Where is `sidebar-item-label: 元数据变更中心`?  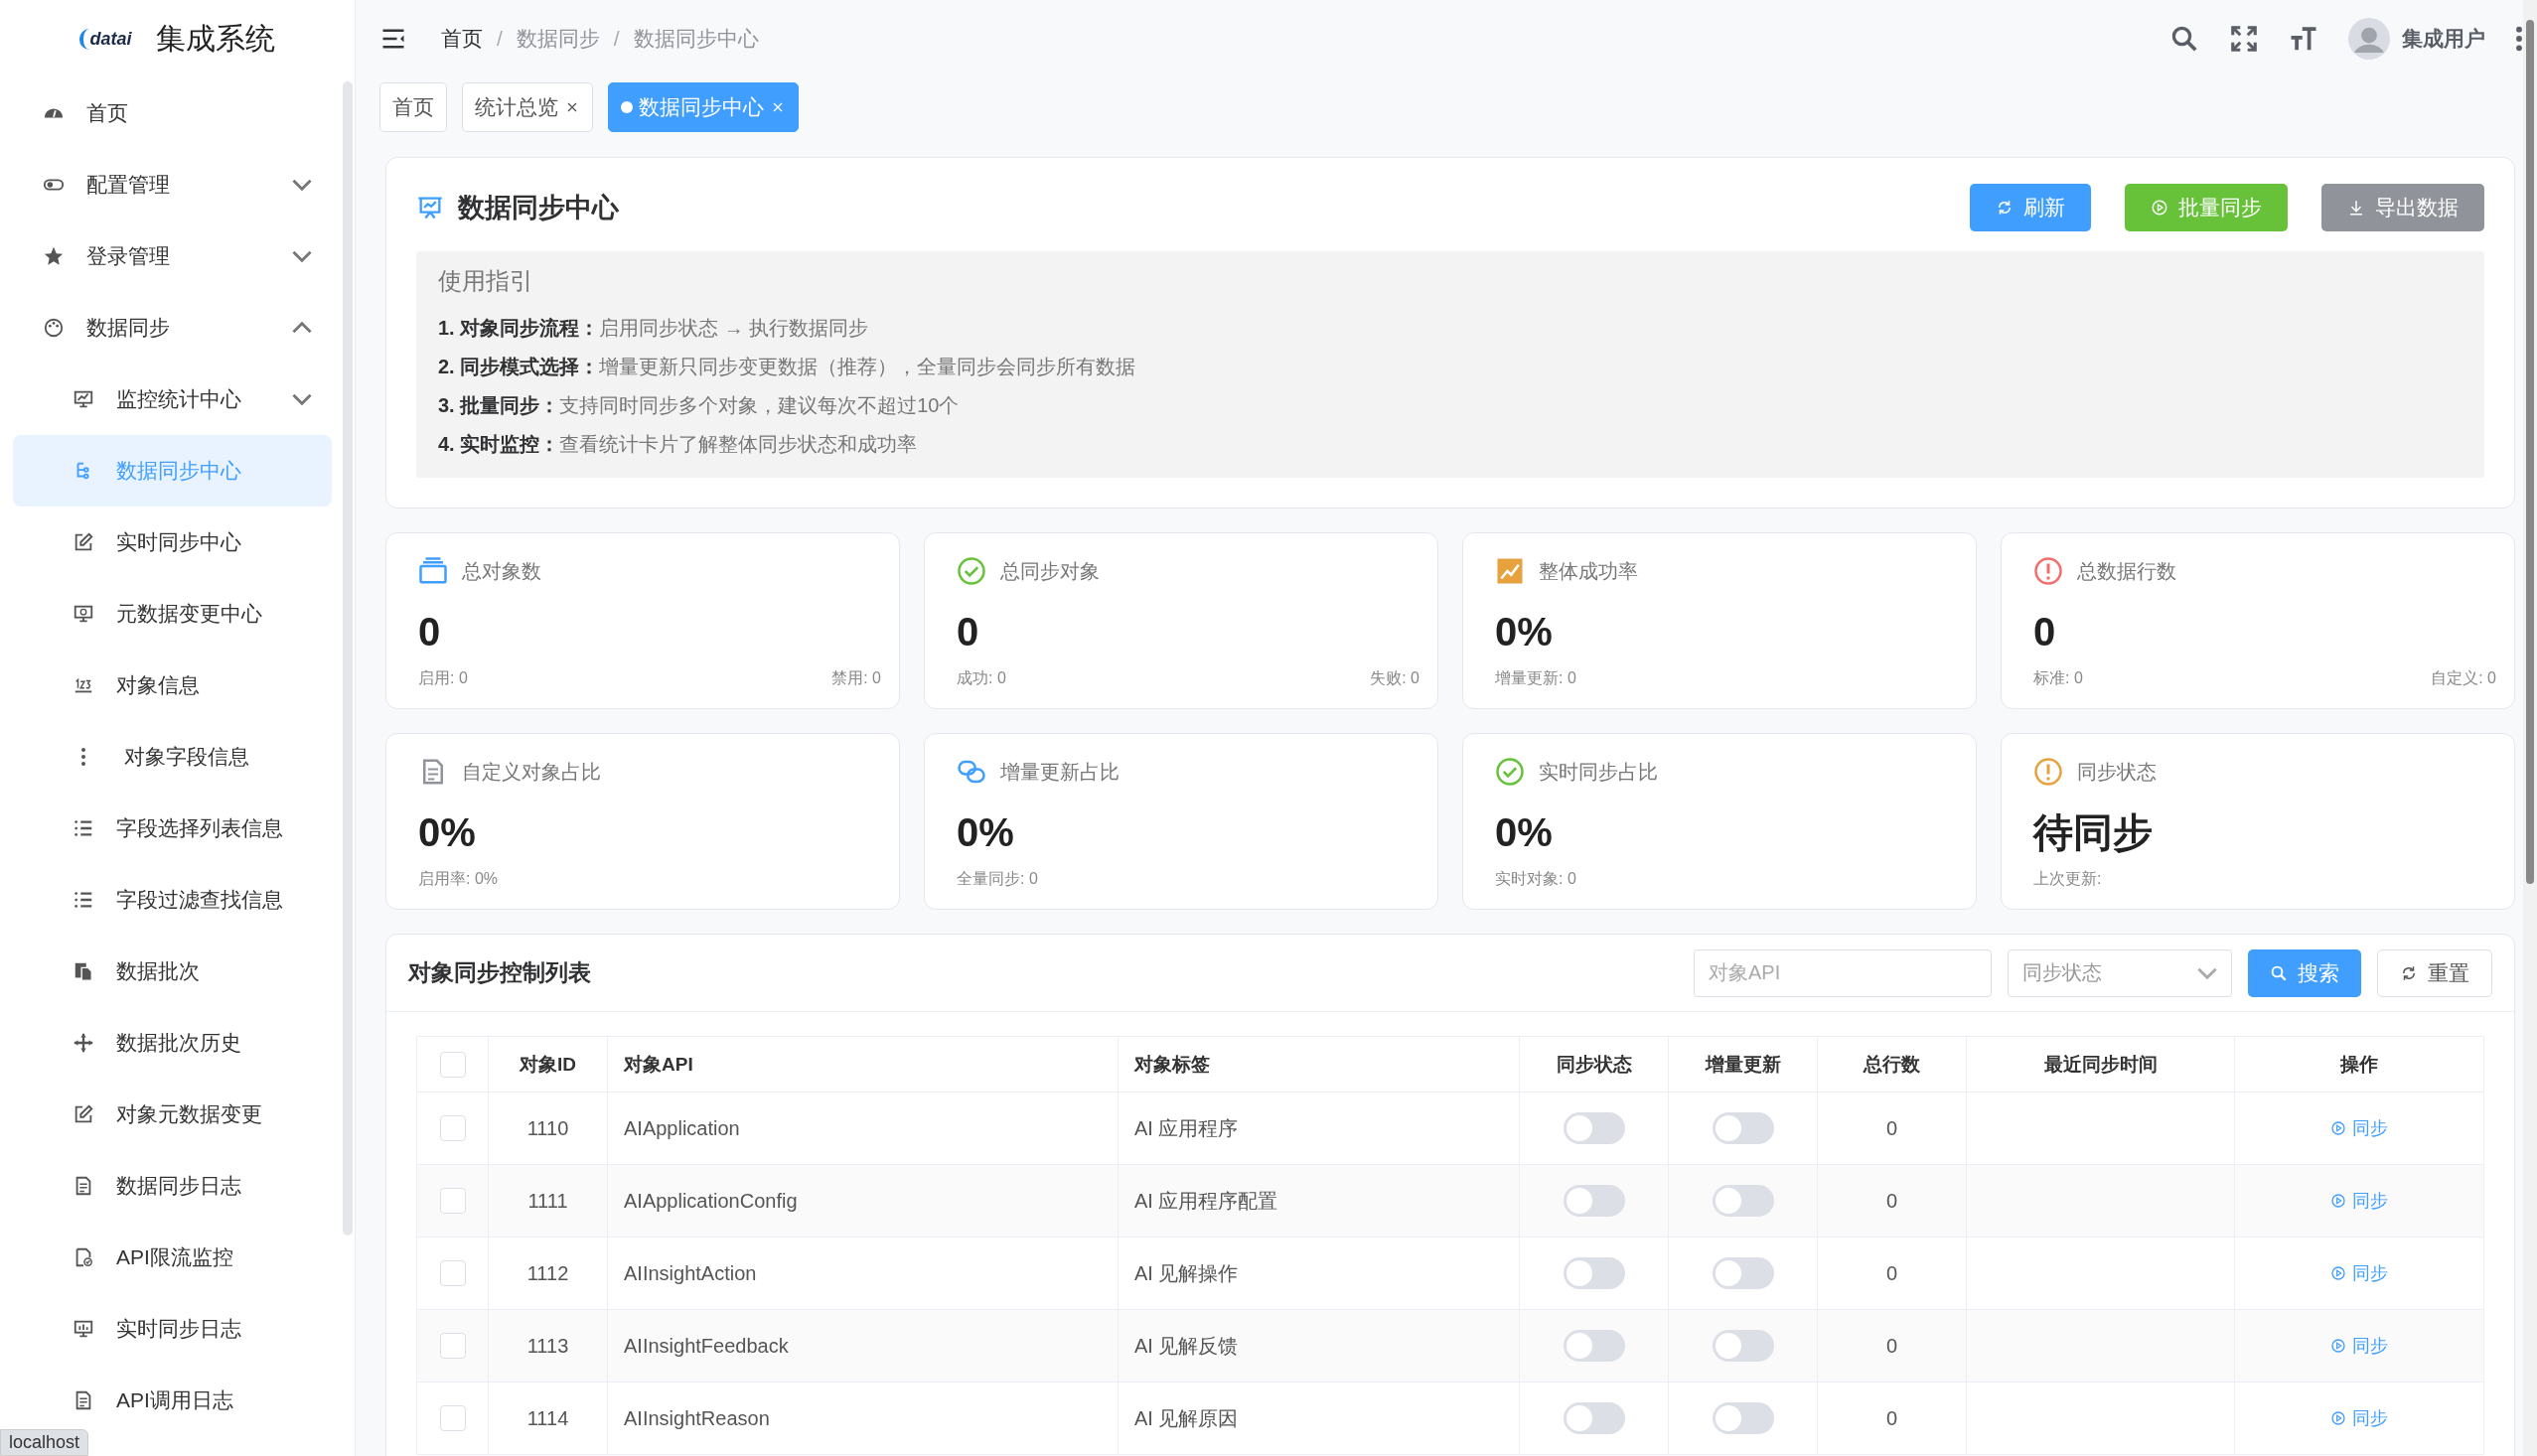 sidebar-item-label: 元数据变更中心 is located at coordinates (189, 614).